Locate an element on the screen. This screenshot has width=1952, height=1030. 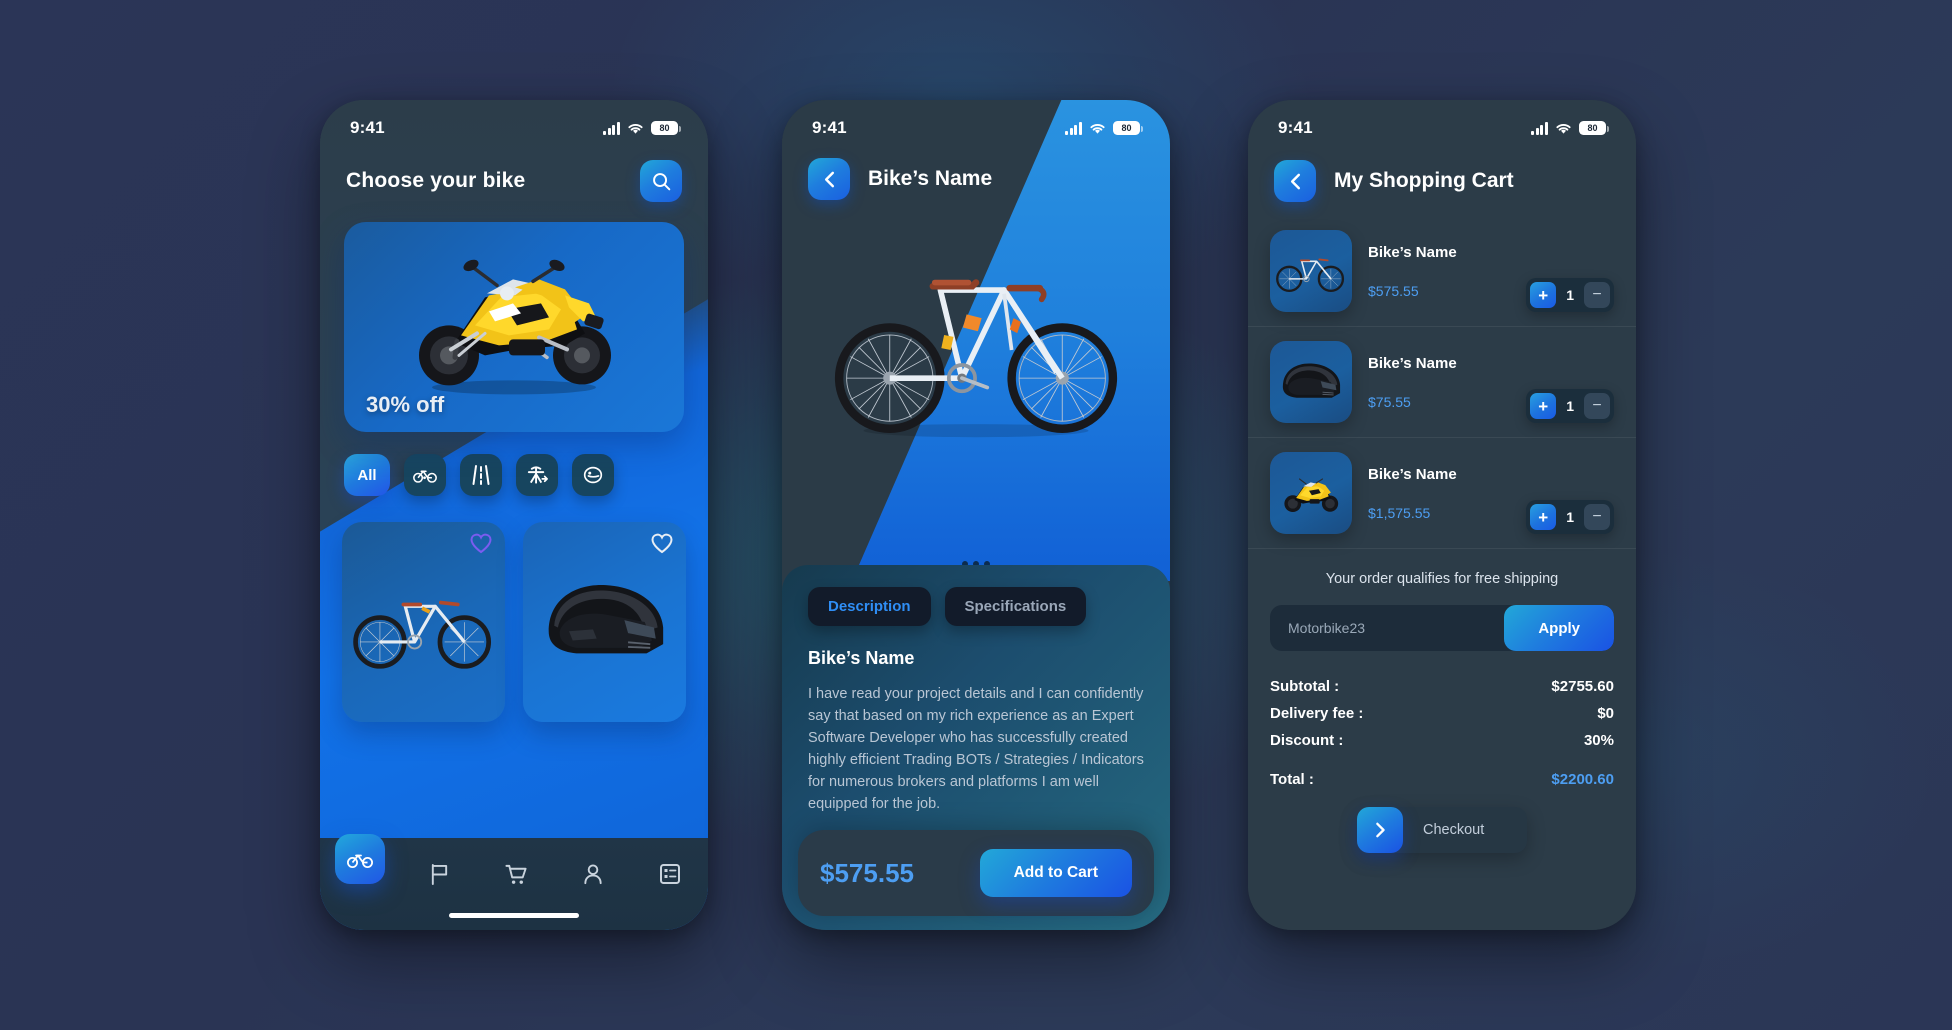
category-all-label: All is located at coordinates (367, 475).